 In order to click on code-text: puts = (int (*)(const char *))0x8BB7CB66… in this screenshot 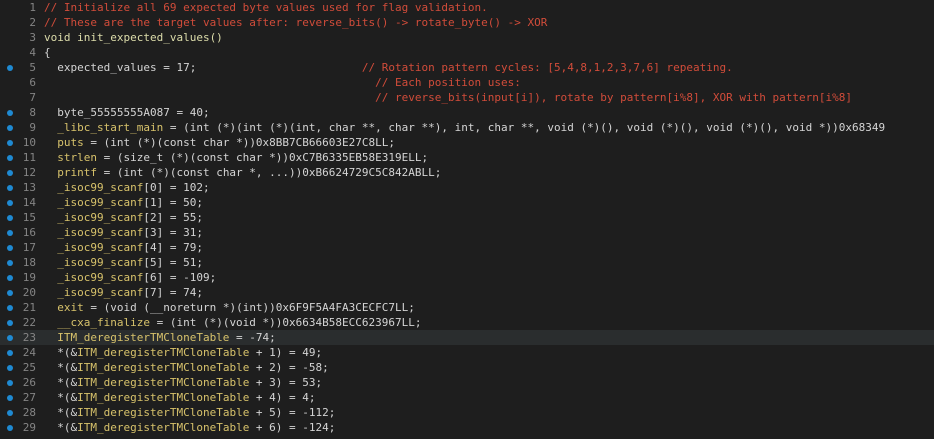, I will do `click(489, 142)`.